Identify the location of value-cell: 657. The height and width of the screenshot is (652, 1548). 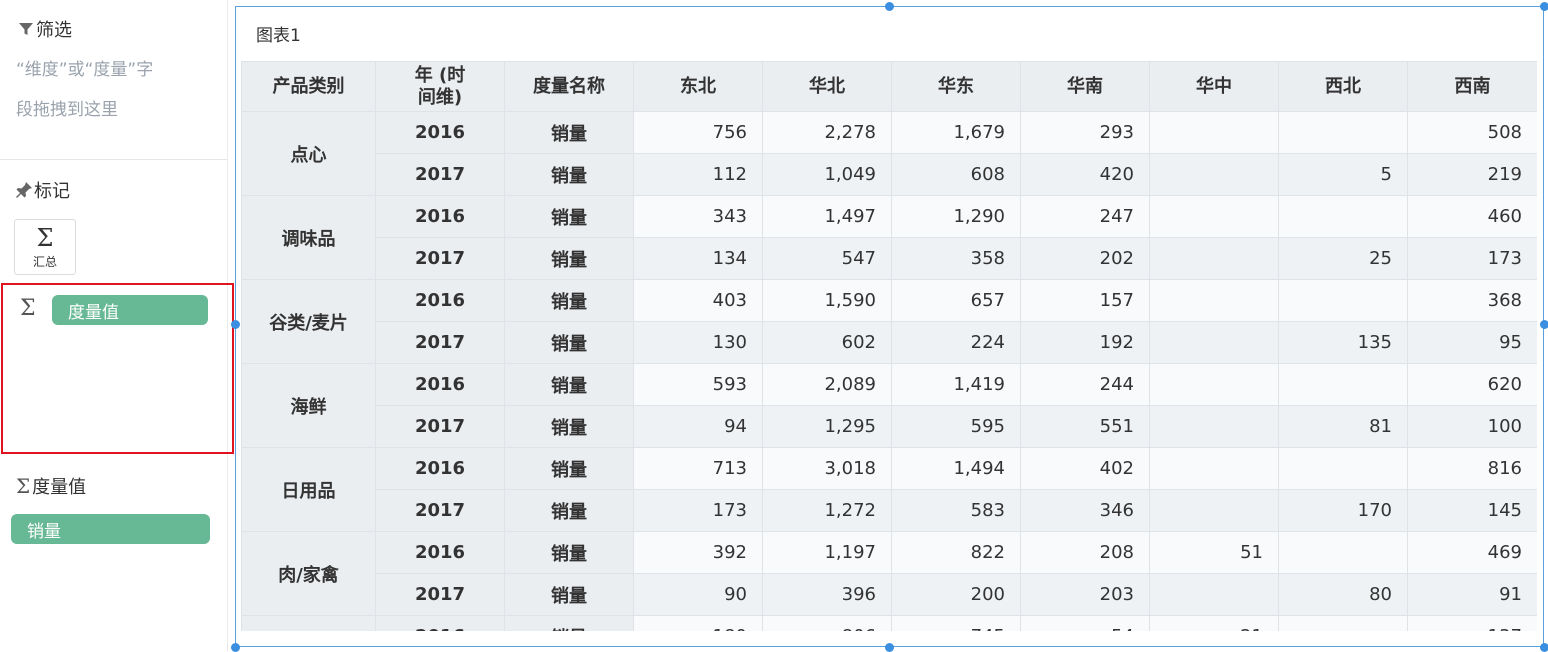
(956, 300).